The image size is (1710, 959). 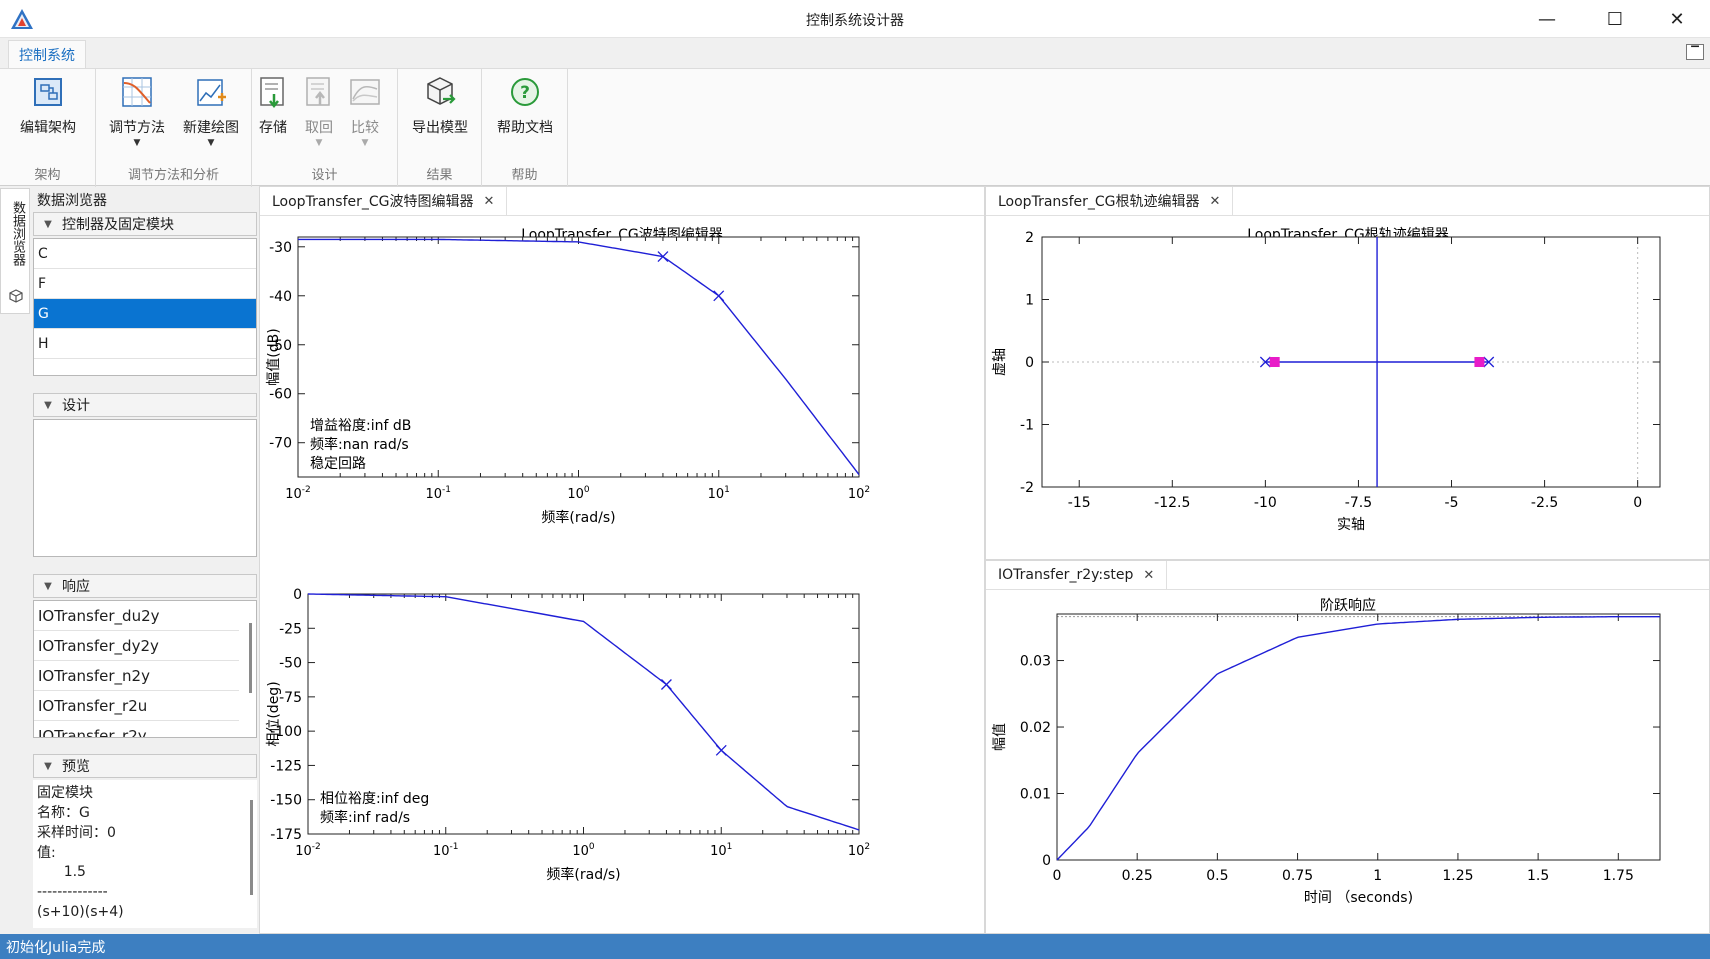 What do you see at coordinates (1110, 201) in the screenshot?
I see `tab-root-locus-editor: LoopTransfer_CG根轨迹编辑器 ✕` at bounding box center [1110, 201].